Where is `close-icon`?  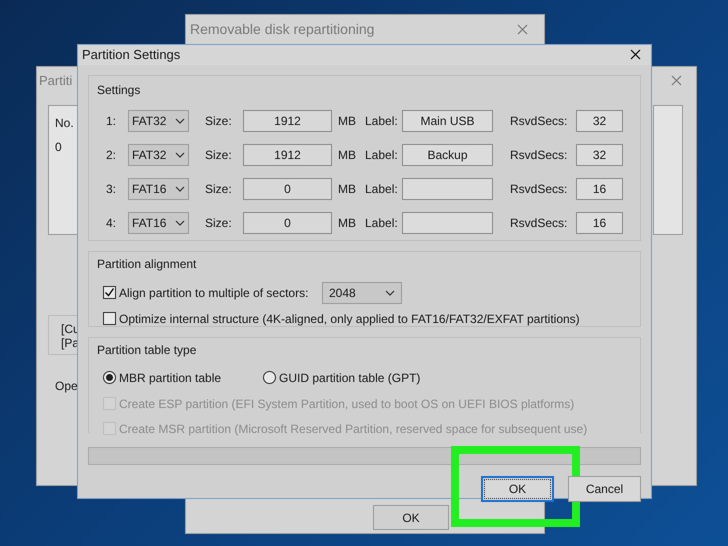 close-icon is located at coordinates (635, 54).